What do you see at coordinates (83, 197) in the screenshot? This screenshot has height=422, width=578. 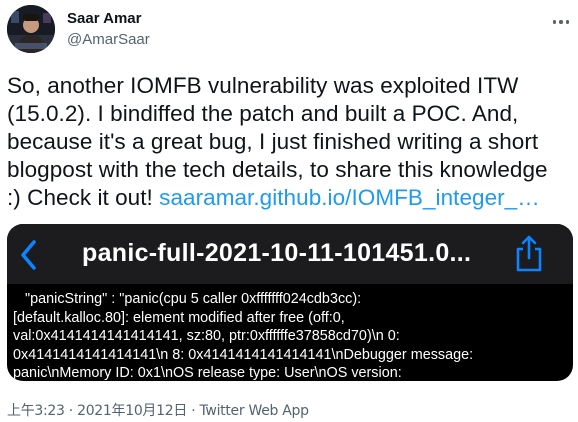 I see `tweet-line-text: :) Check it out!` at bounding box center [83, 197].